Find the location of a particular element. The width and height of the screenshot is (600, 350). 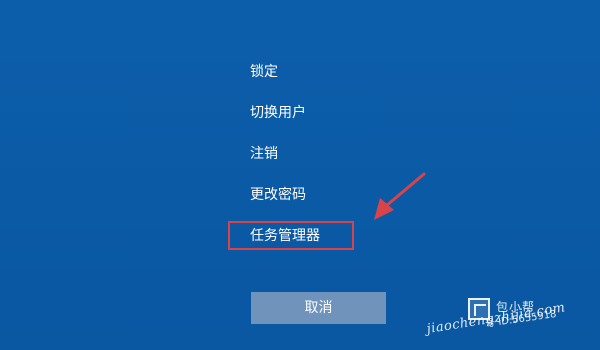

menu-item-change-password: 更改密码 is located at coordinates (278, 195).